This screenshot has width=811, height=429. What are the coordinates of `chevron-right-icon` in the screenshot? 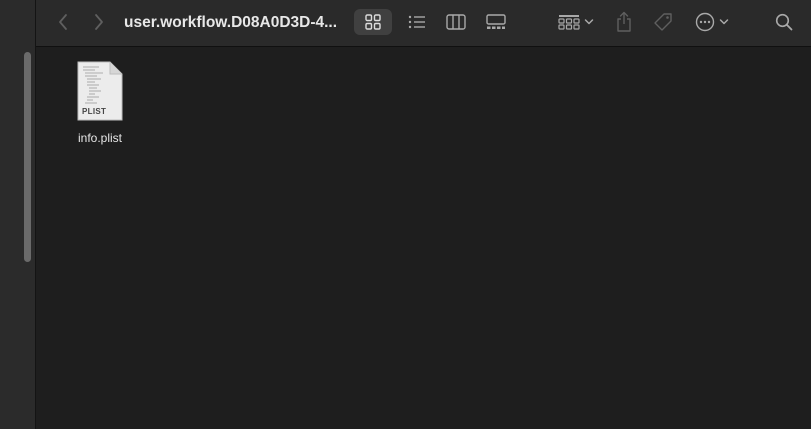 It's located at (99, 22).